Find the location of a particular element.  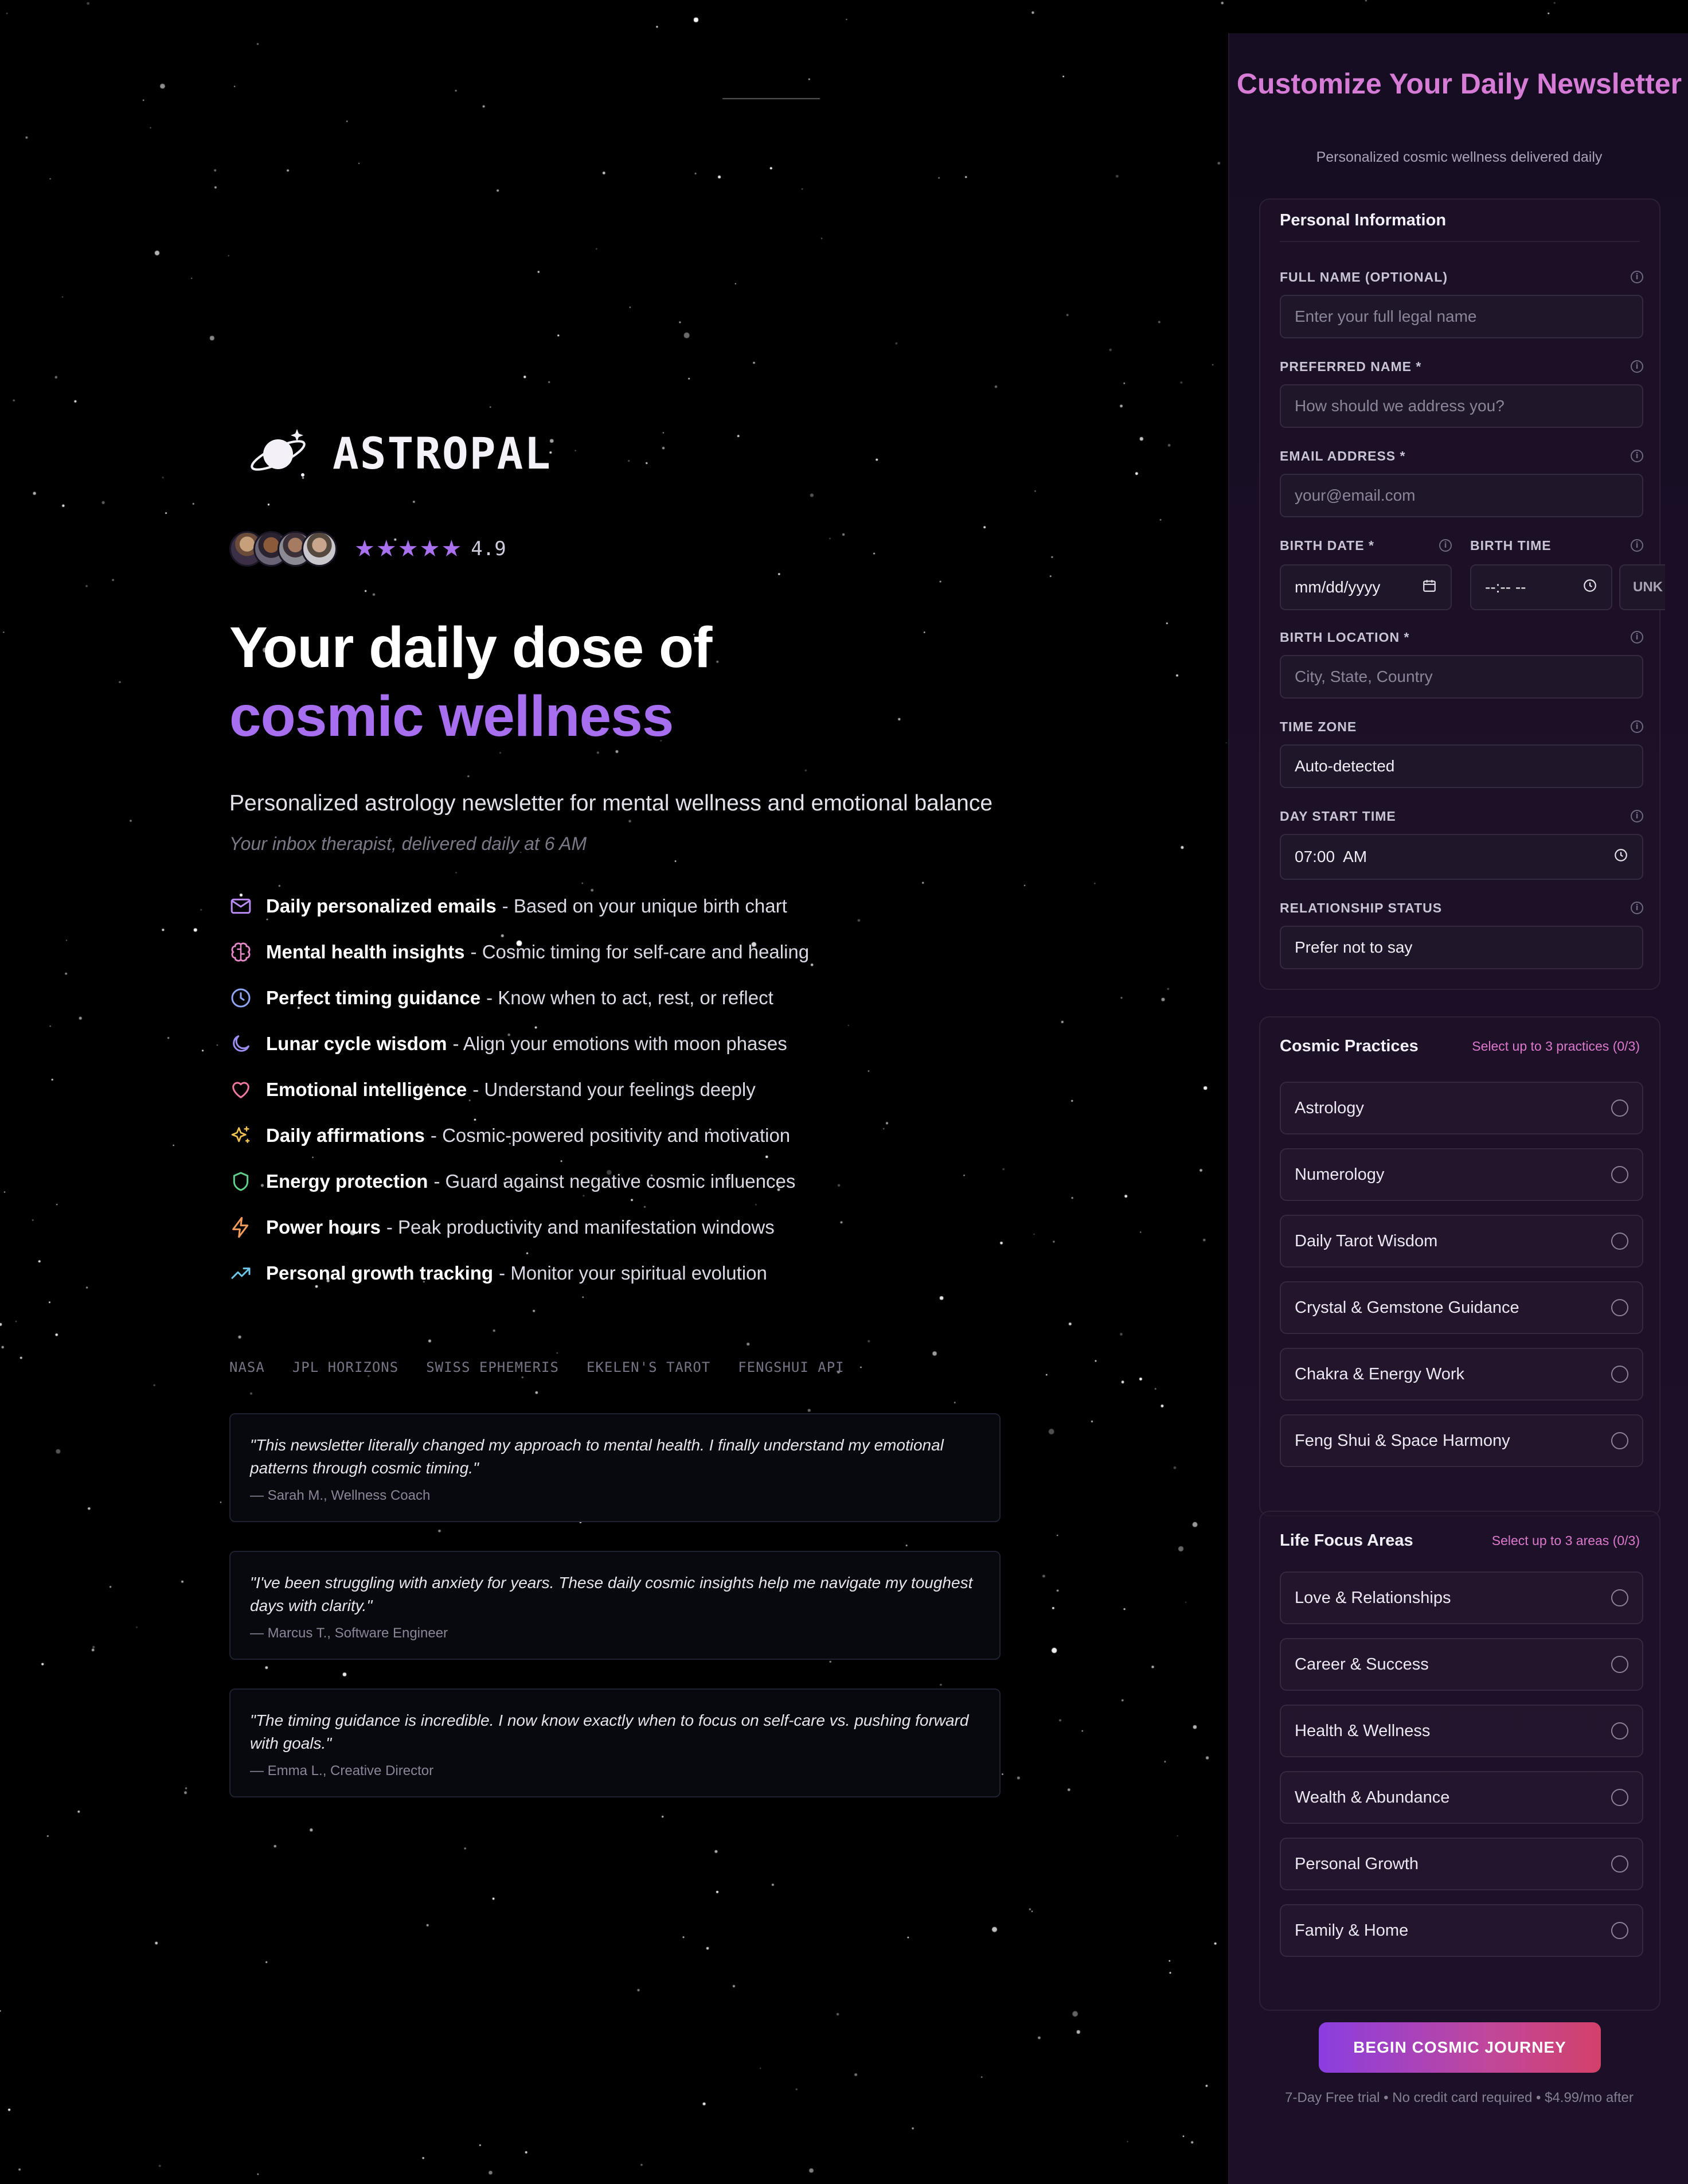

planet-logo-icon is located at coordinates (278, 453).